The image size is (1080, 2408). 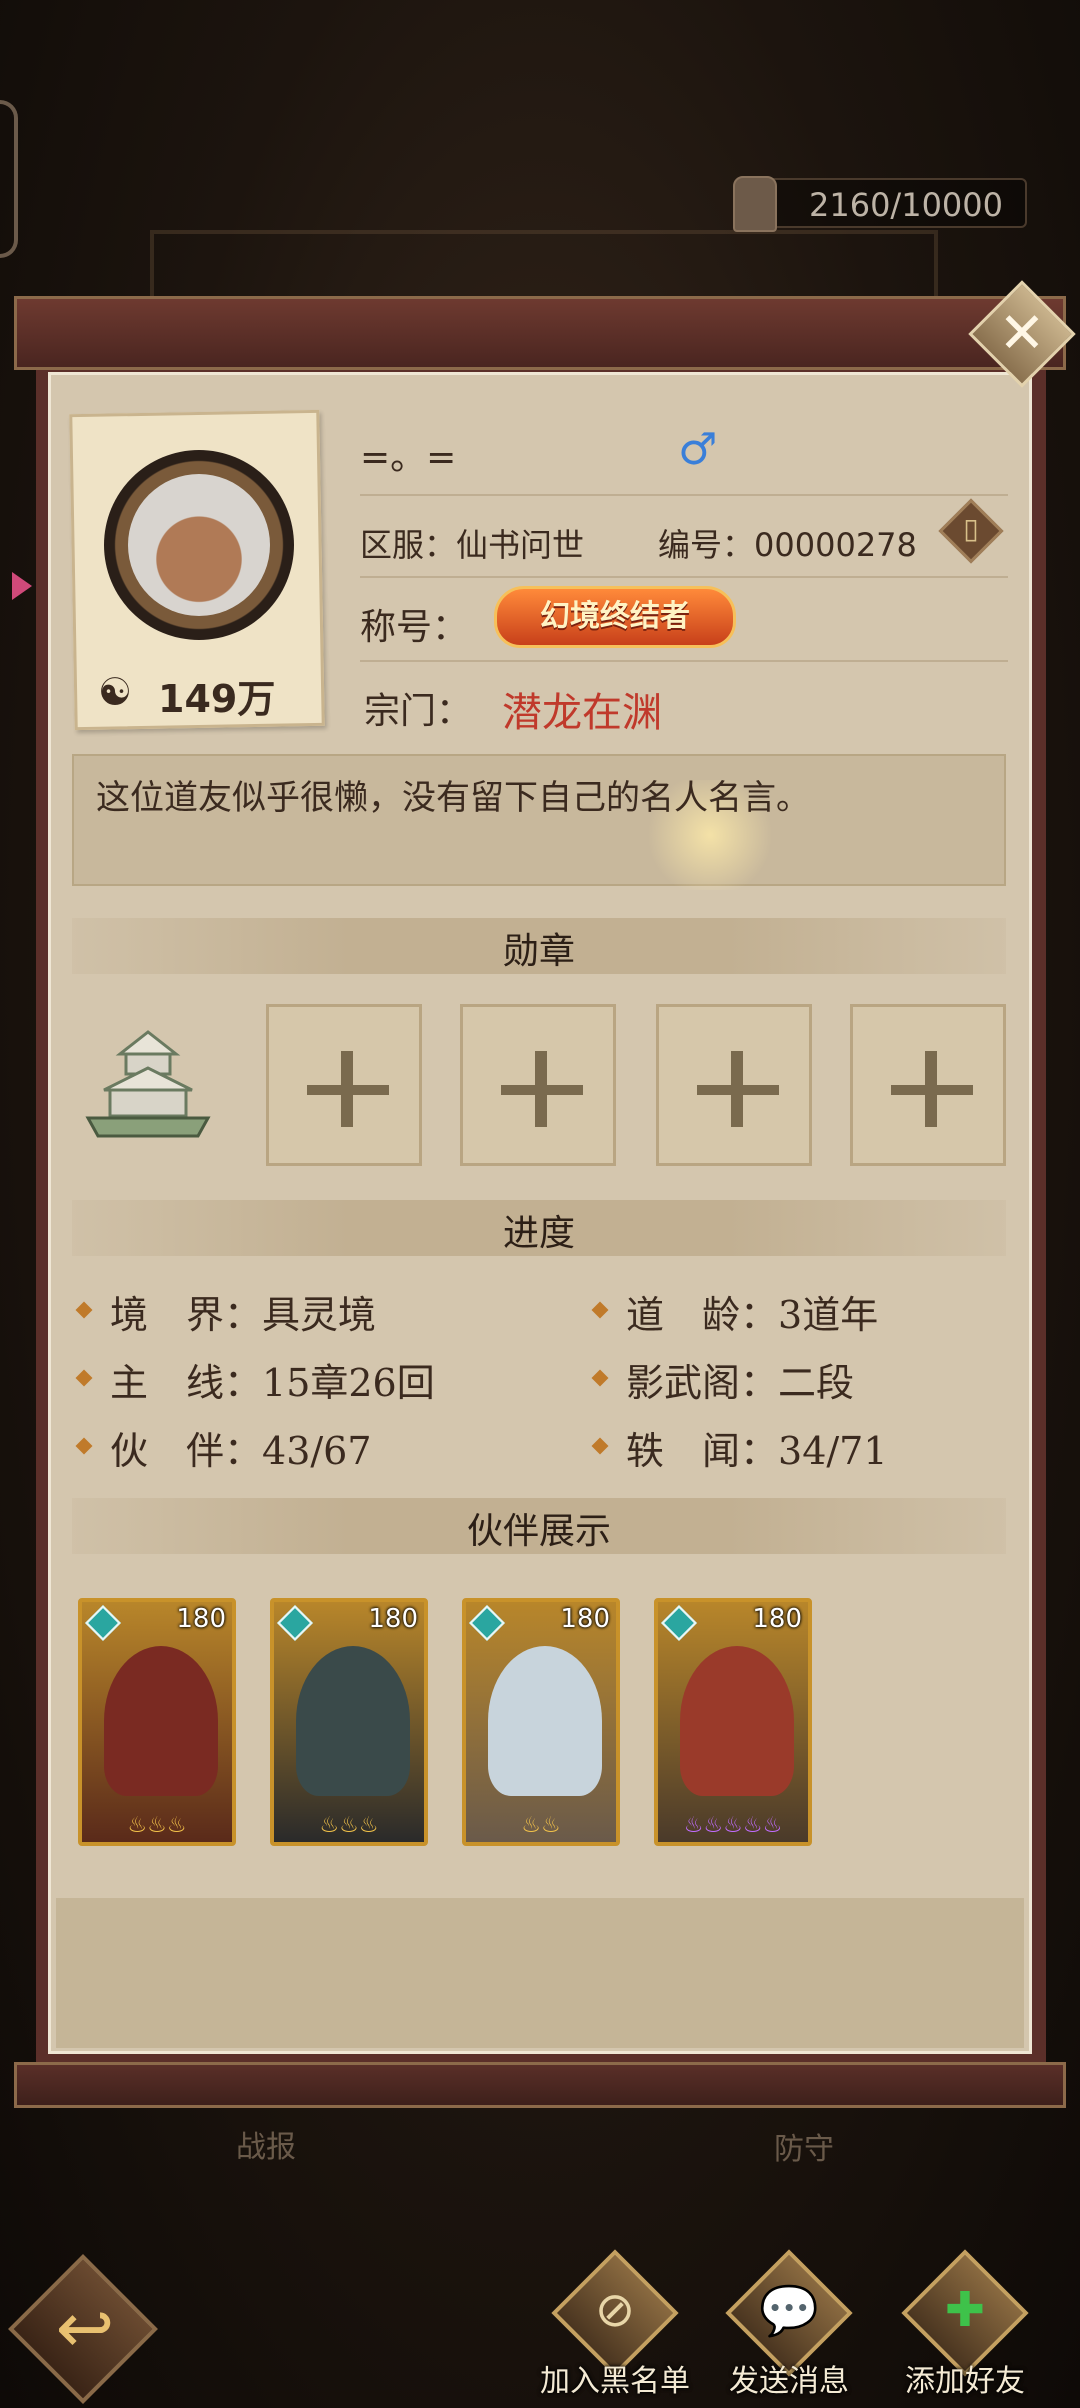 I want to click on stat-label: 道 龄：, so click(x=702, y=1315).